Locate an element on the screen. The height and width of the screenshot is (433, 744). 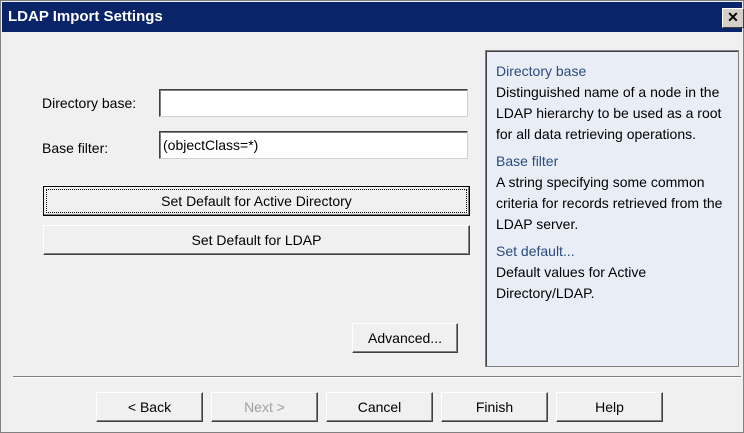
footer-divider is located at coordinates (377, 377).